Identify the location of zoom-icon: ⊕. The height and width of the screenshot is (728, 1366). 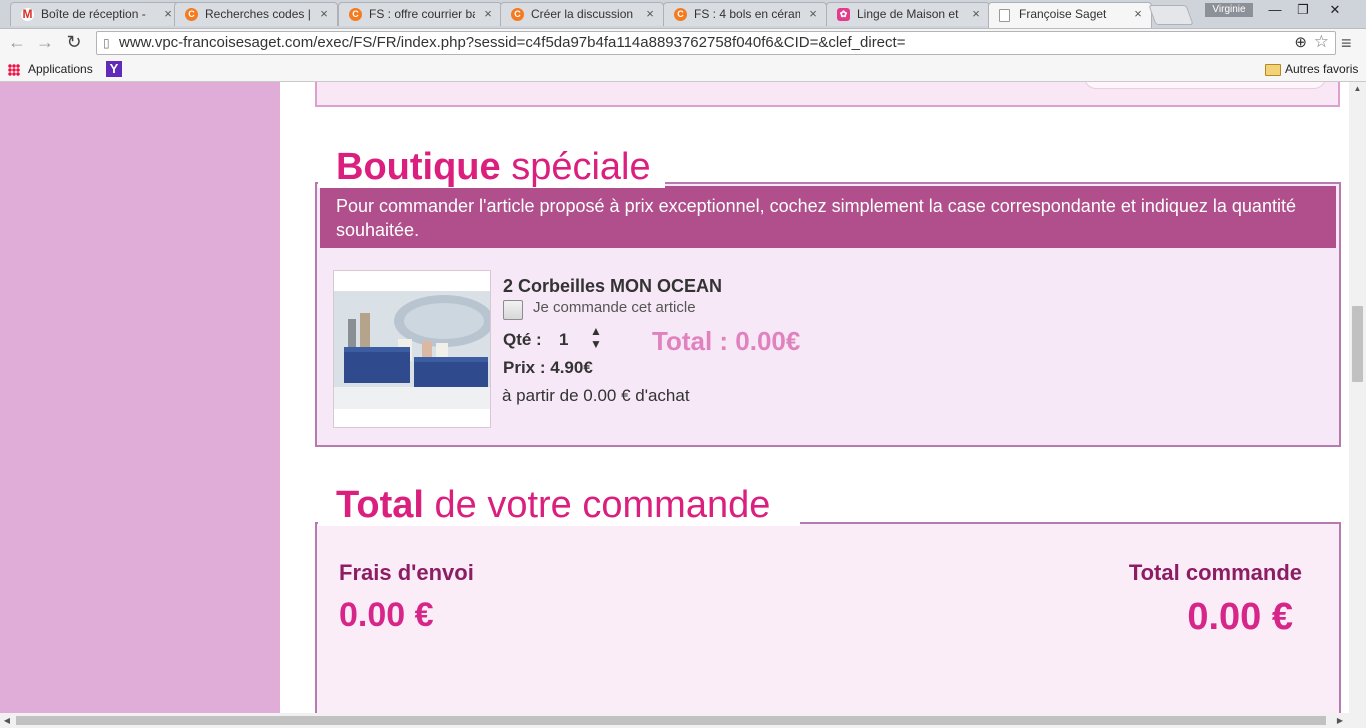
(1300, 42).